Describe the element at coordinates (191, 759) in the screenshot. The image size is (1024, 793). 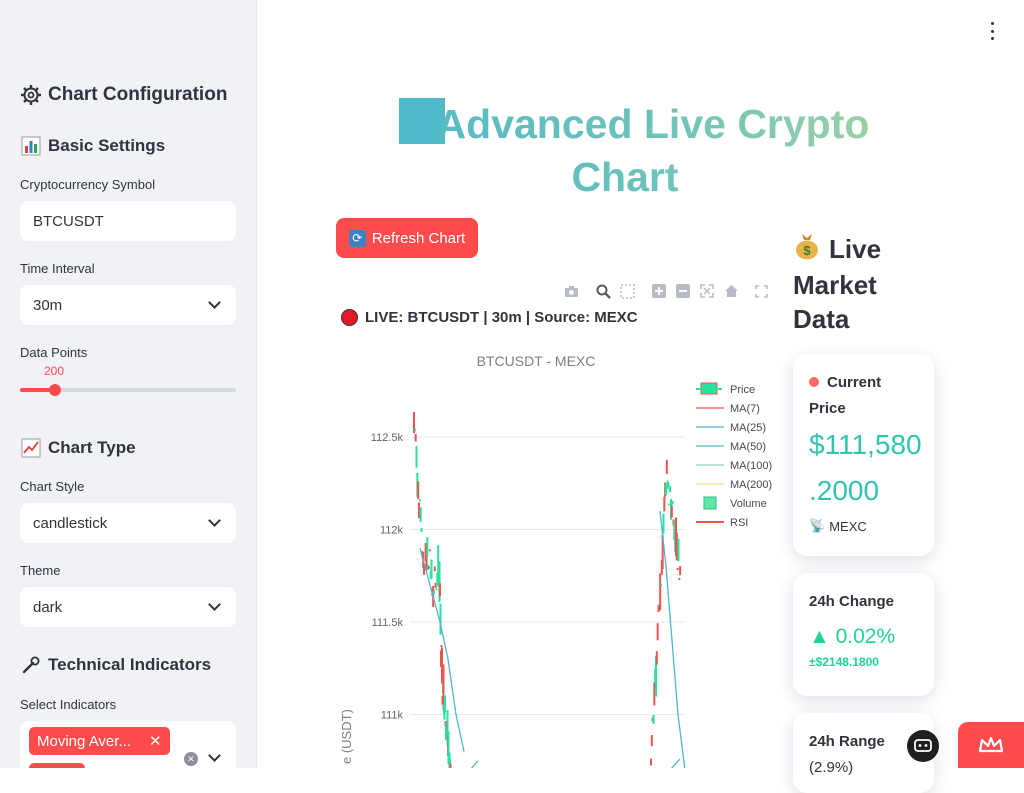
I see `clear-all-icon: ✕` at that location.